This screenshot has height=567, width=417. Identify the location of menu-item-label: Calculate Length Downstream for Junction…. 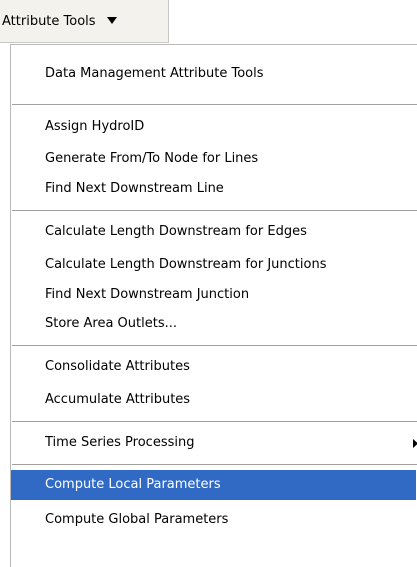
(186, 264).